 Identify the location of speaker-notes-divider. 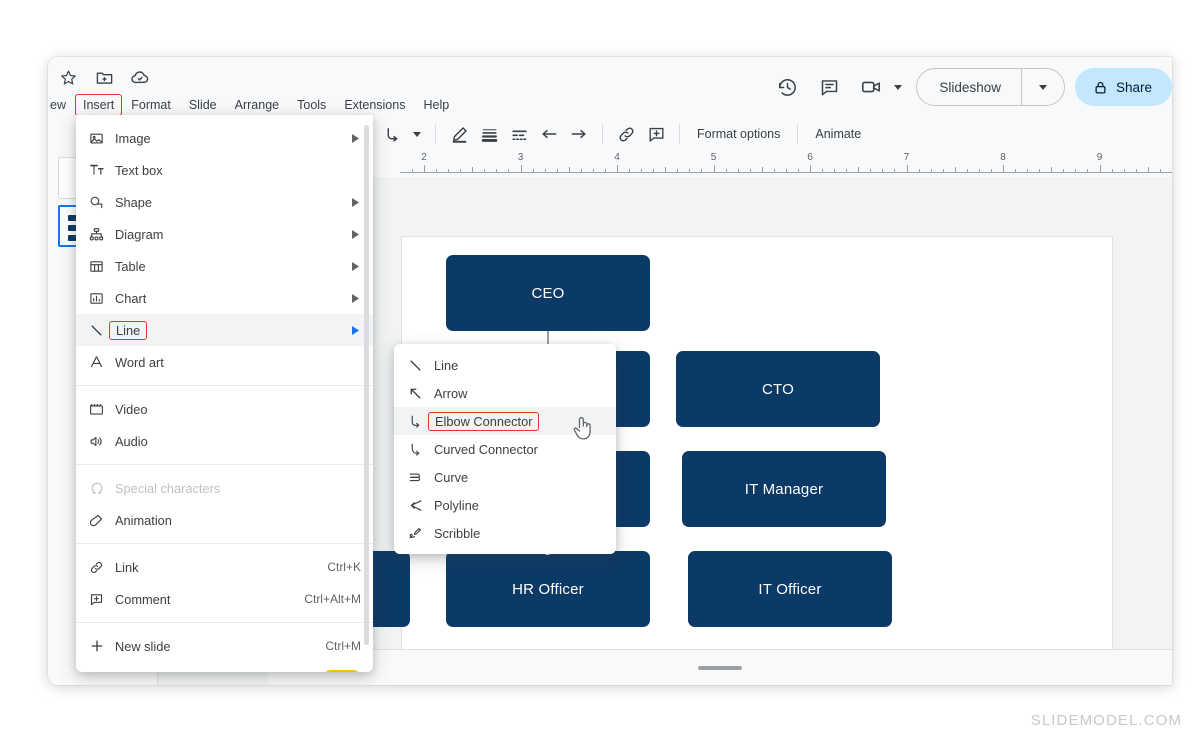
(720, 667).